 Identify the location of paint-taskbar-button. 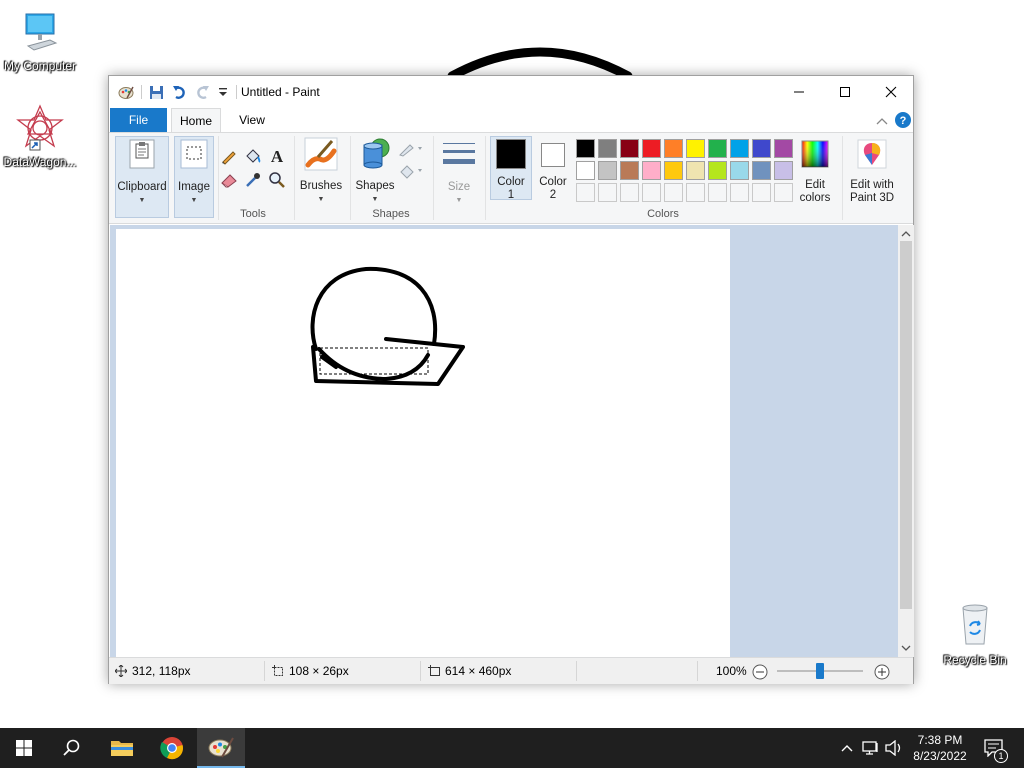
(221, 748).